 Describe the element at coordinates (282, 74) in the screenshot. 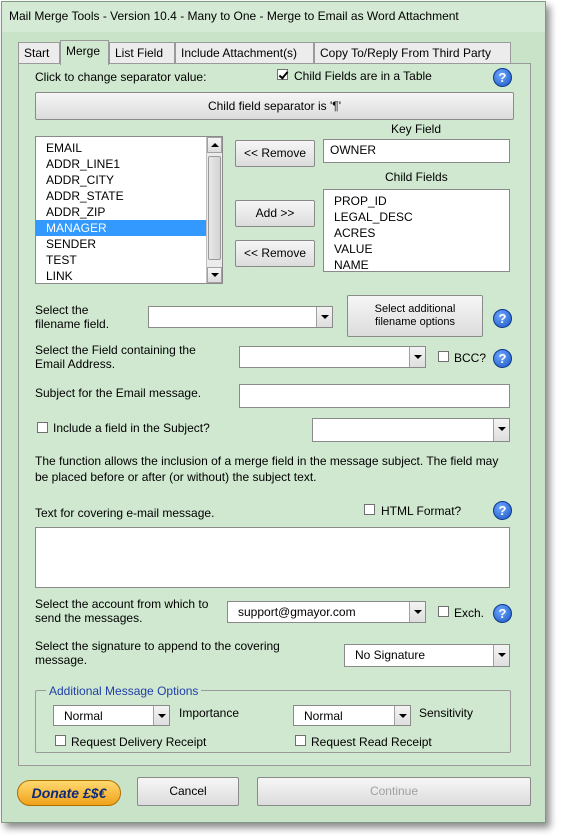

I see `child-table-checkbox` at that location.